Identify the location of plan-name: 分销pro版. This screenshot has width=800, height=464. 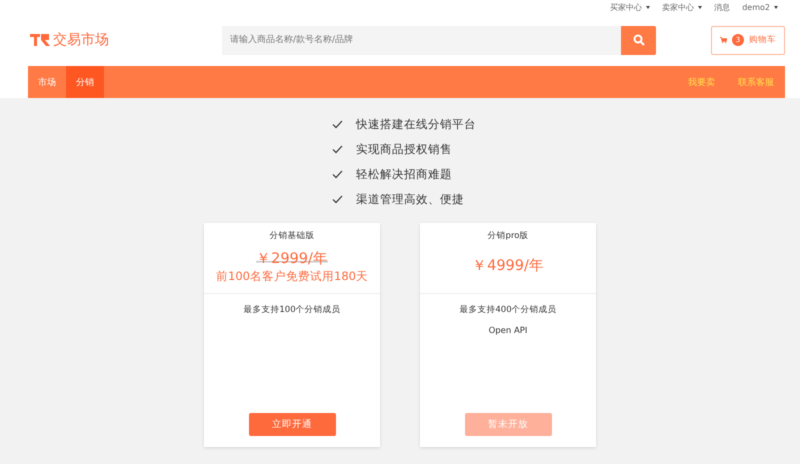
(508, 236).